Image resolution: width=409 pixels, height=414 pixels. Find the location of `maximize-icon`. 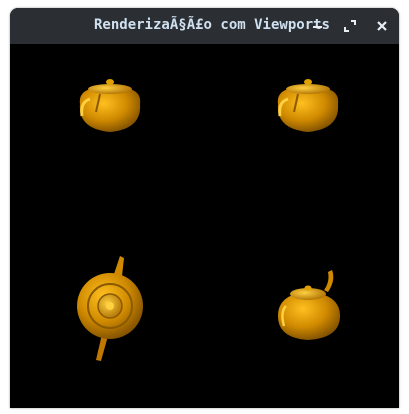

maximize-icon is located at coordinates (350, 26).